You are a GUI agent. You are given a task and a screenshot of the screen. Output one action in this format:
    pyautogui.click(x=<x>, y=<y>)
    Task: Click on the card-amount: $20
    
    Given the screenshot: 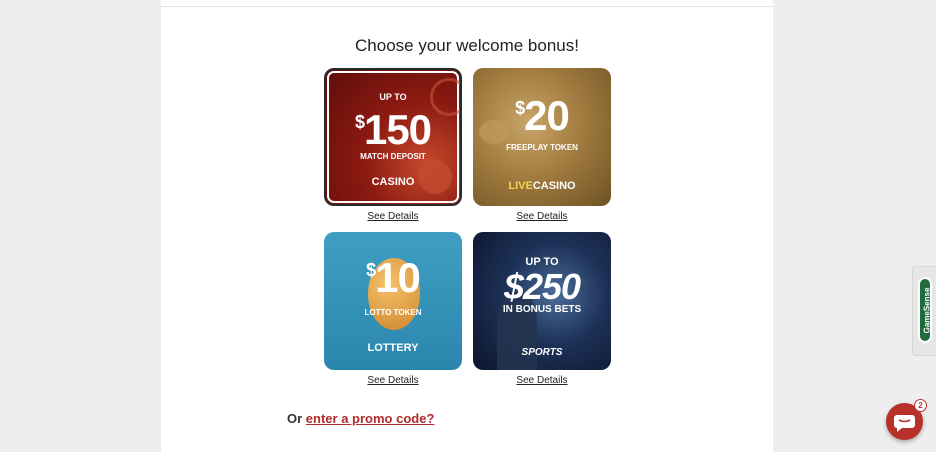 What is the action you would take?
    pyautogui.click(x=542, y=115)
    